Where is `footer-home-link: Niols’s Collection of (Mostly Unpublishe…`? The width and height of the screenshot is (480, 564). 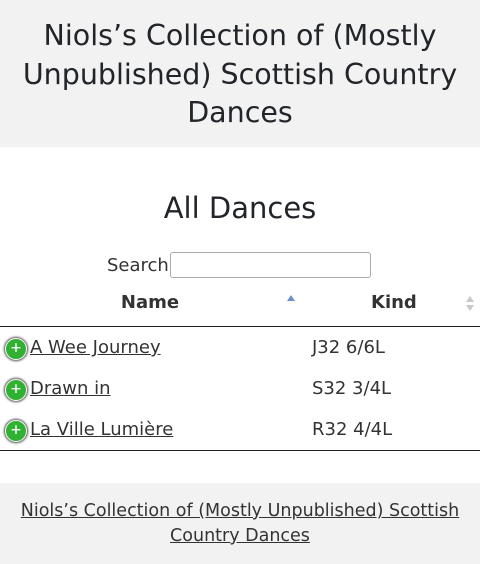 footer-home-link: Niols’s Collection of (Mostly Unpublishe… is located at coordinates (240, 524).